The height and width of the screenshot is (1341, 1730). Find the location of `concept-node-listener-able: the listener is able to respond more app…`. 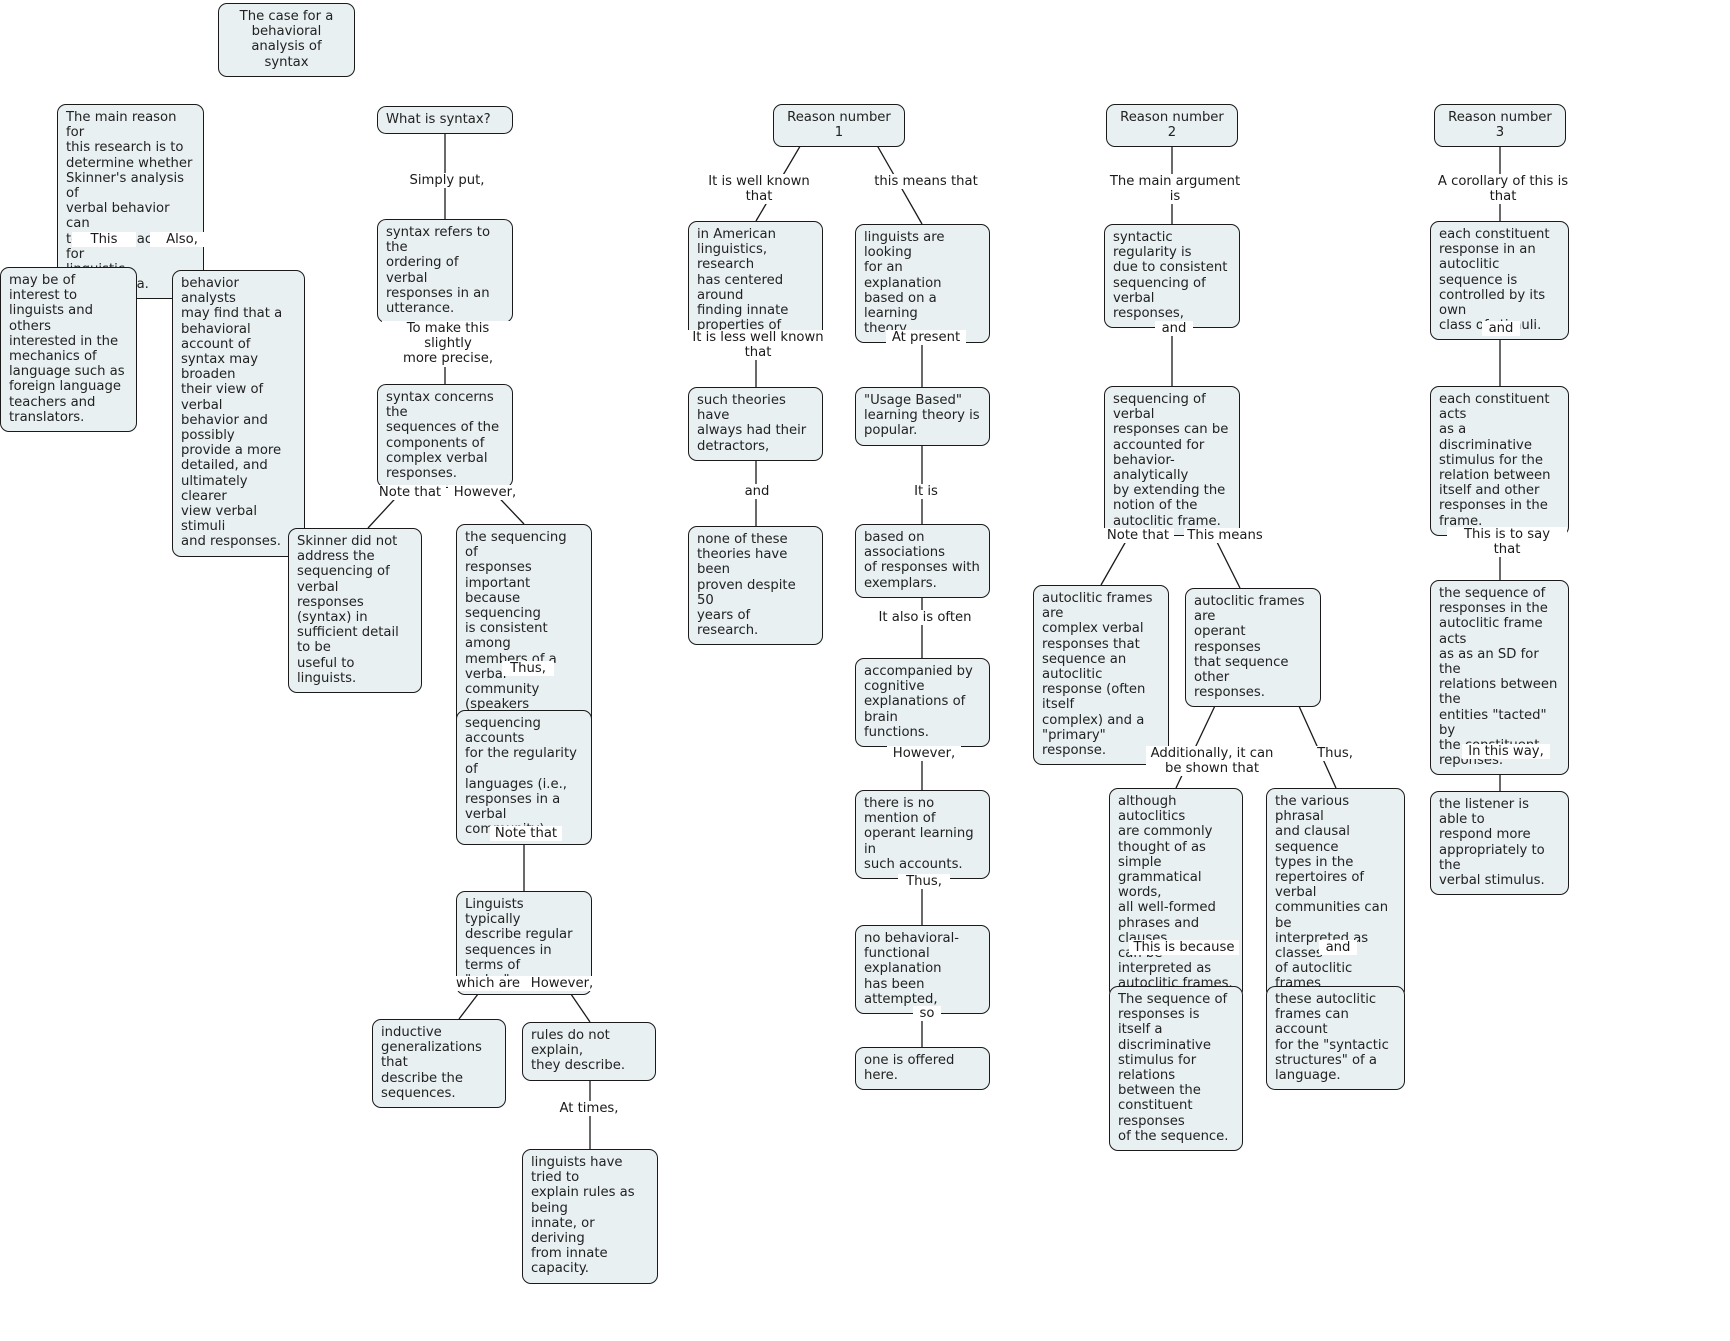

concept-node-listener-able: the listener is able to respond more app… is located at coordinates (1499, 843).